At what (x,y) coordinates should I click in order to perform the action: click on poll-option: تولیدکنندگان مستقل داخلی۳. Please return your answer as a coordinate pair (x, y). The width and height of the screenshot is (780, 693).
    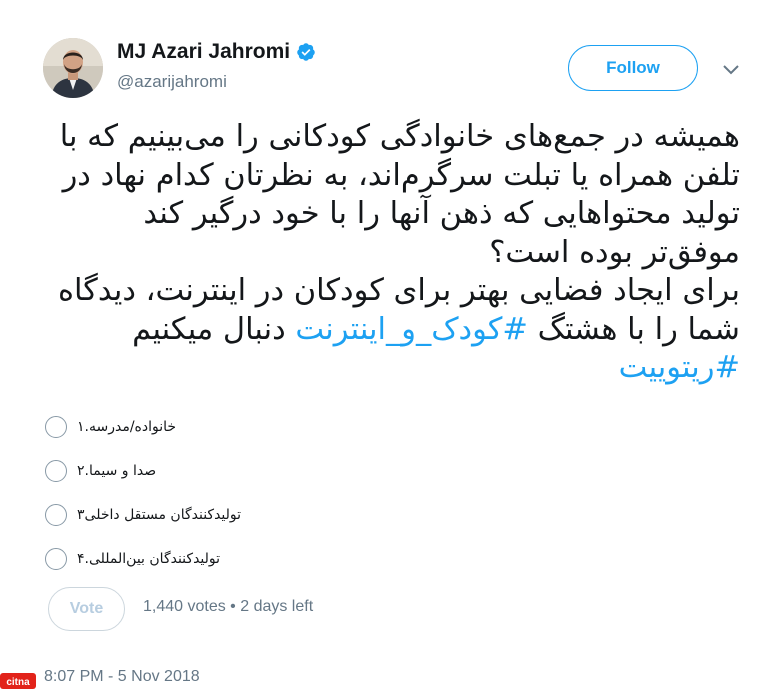
    Looking at the image, I should click on (143, 515).